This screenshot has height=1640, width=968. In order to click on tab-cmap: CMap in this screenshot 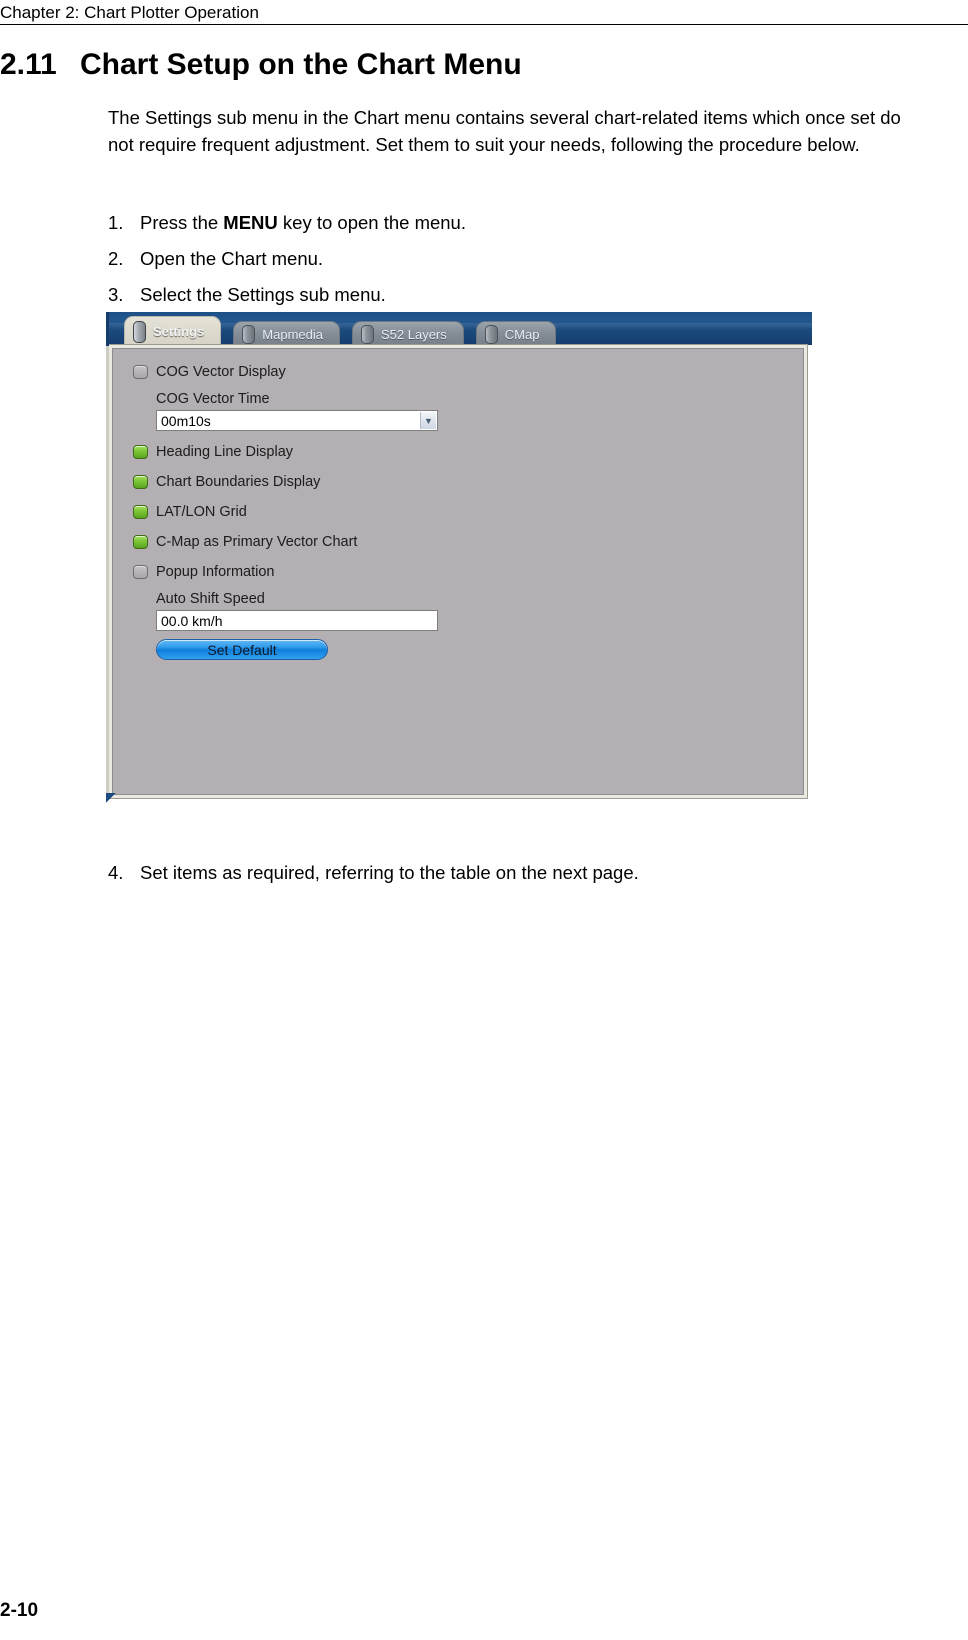, I will do `click(516, 333)`.